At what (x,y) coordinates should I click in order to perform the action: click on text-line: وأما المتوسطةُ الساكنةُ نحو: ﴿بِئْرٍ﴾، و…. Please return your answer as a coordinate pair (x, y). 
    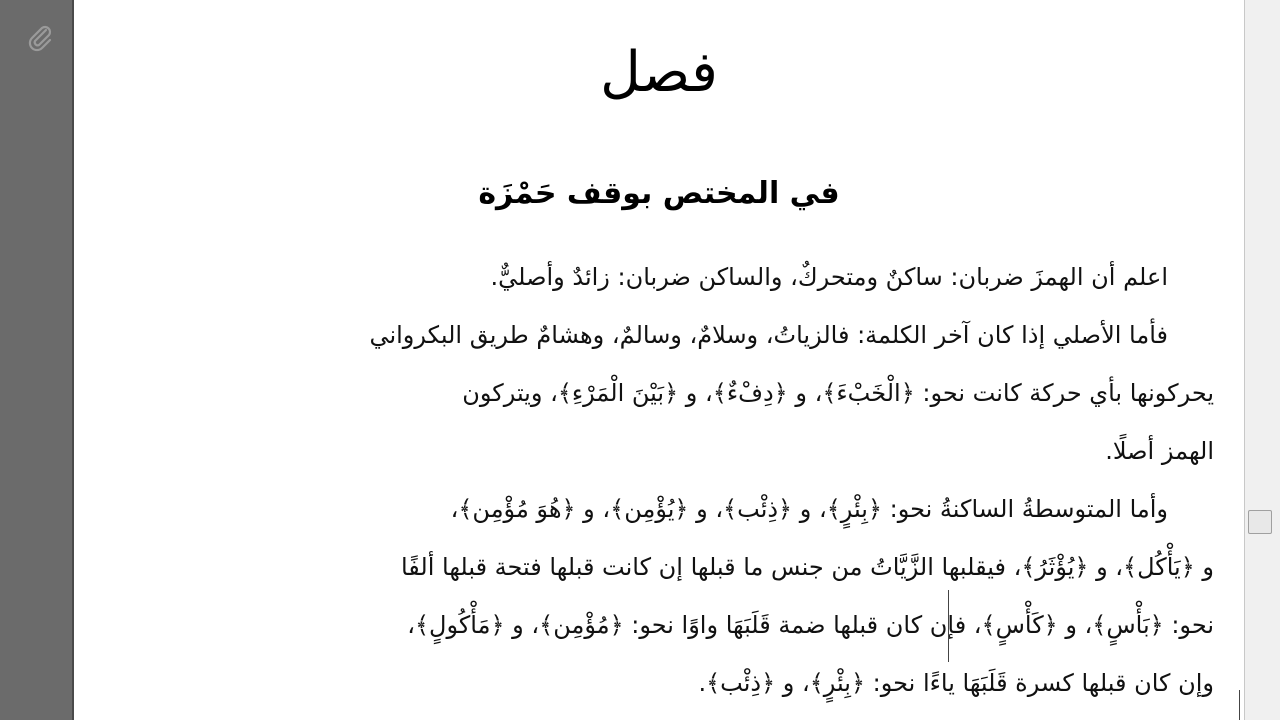
    Looking at the image, I should click on (809, 509).